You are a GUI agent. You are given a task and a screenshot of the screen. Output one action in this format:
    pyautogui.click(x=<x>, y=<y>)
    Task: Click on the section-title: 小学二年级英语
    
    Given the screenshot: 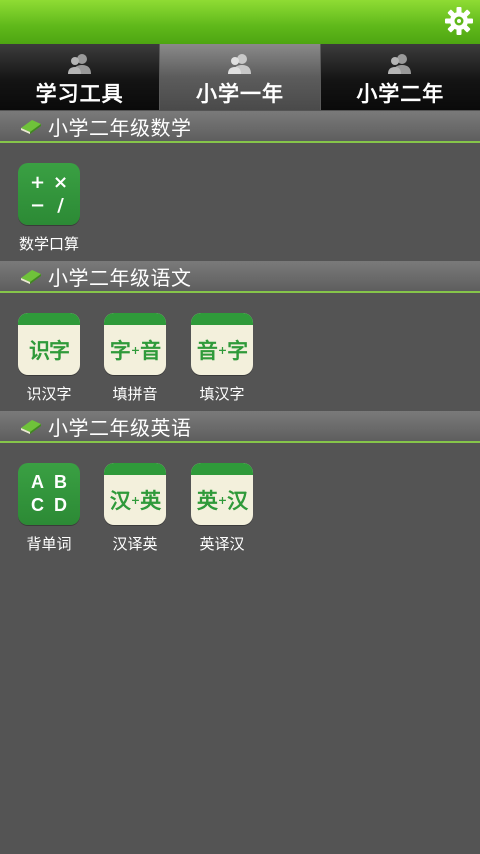 What is the action you would take?
    pyautogui.click(x=120, y=427)
    